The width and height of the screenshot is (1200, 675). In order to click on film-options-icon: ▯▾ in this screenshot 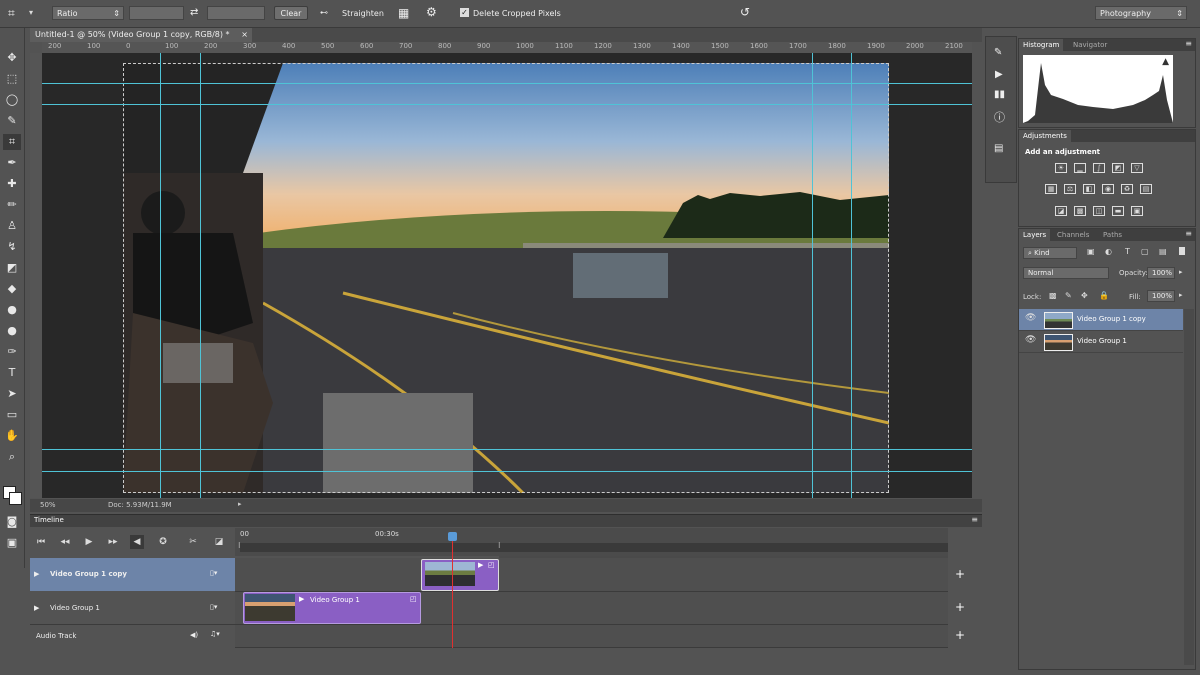, I will do `click(213, 573)`.